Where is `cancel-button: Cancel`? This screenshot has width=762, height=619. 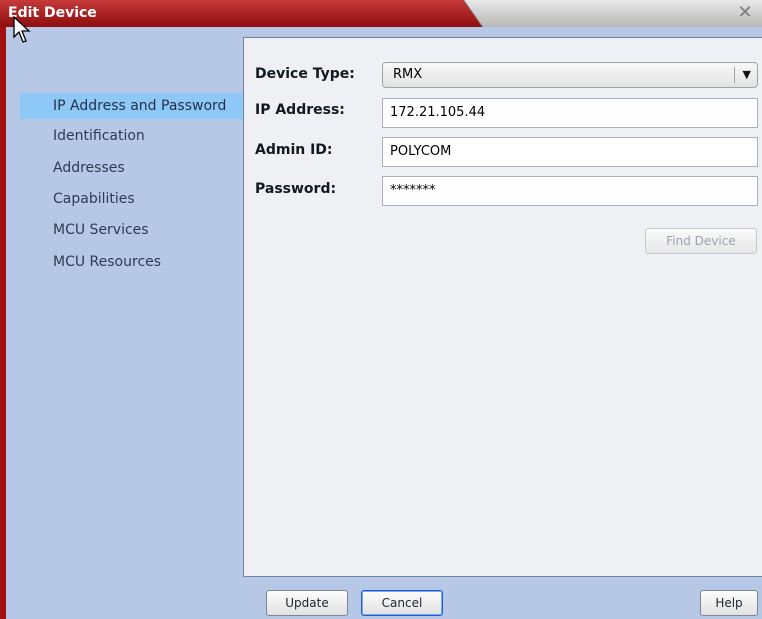
cancel-button: Cancel is located at coordinates (402, 603).